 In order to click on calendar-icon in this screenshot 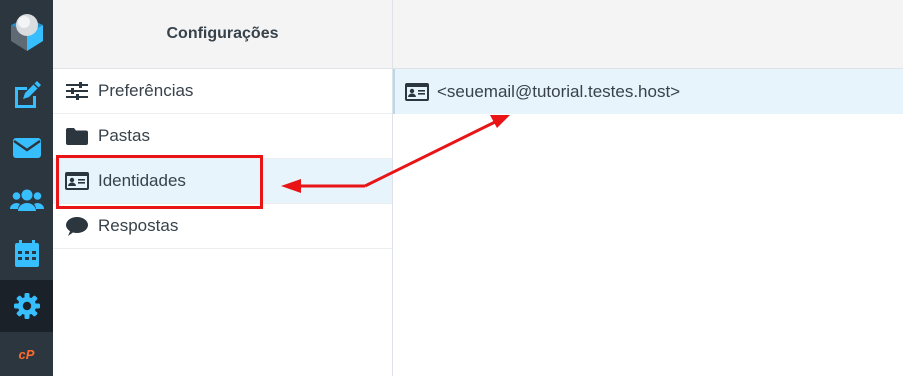, I will do `click(26, 253)`.